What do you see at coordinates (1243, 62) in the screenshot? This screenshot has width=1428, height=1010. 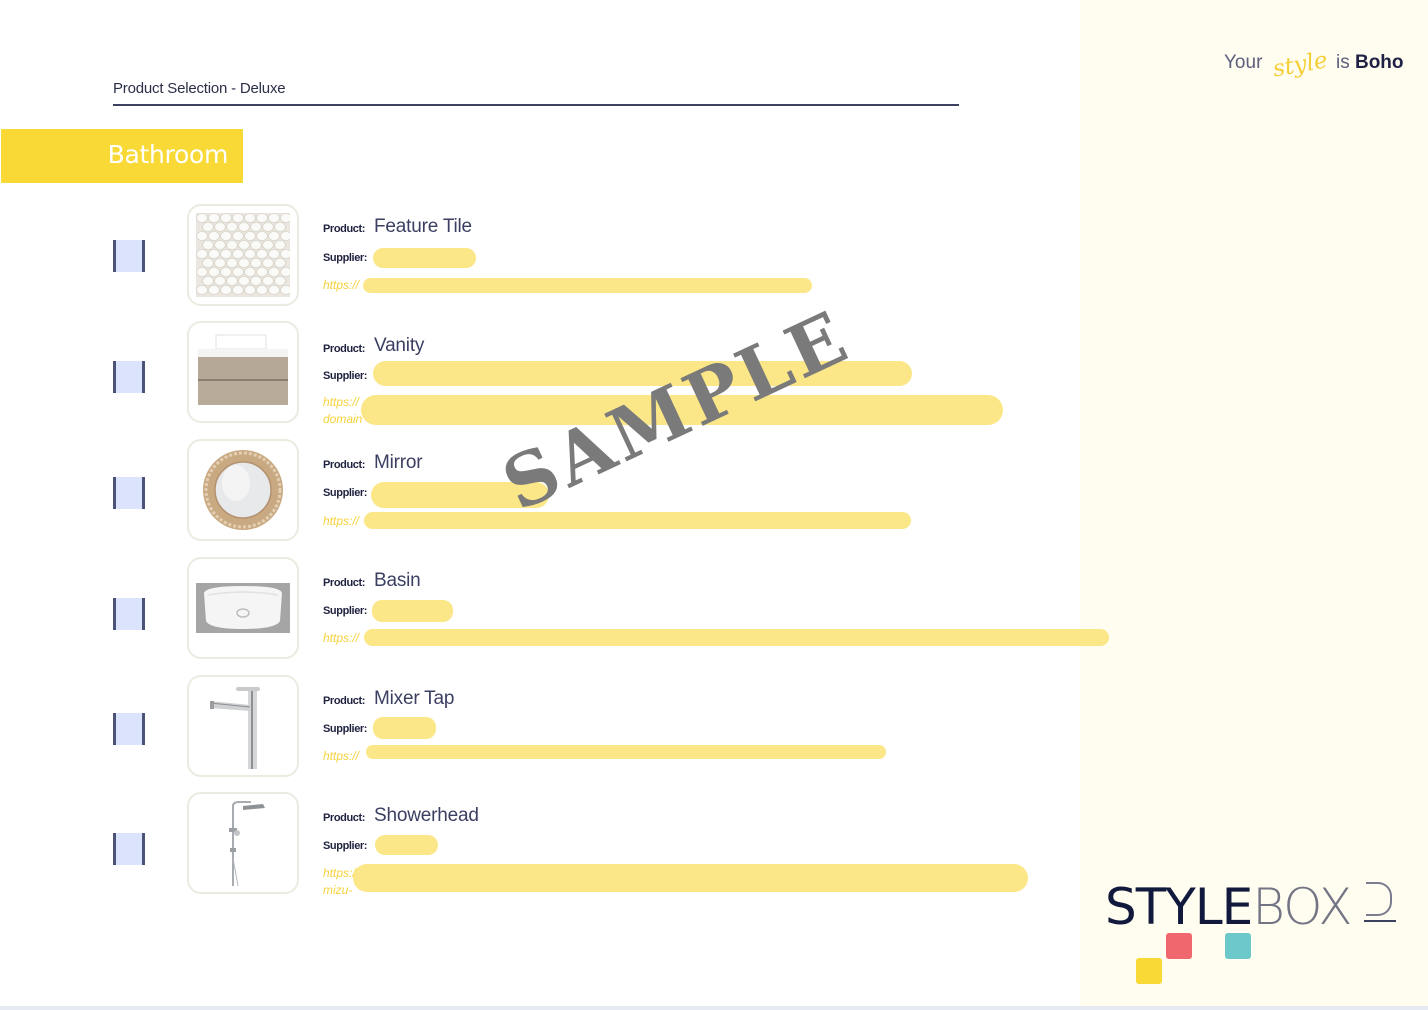 I see `tagline-prefix: Your` at bounding box center [1243, 62].